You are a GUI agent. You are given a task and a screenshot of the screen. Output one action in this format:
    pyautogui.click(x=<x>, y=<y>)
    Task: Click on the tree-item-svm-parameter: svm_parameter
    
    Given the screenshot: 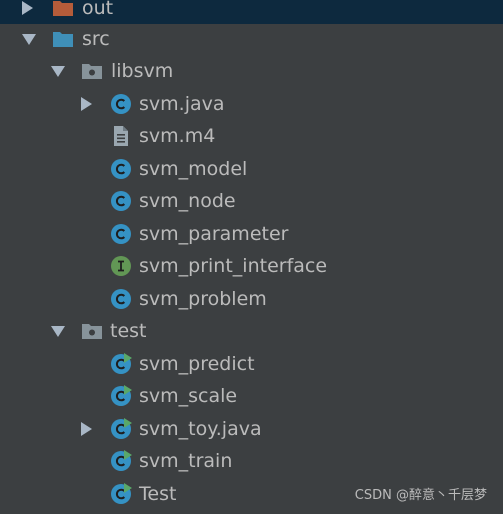 What is the action you would take?
    pyautogui.click(x=251, y=234)
    